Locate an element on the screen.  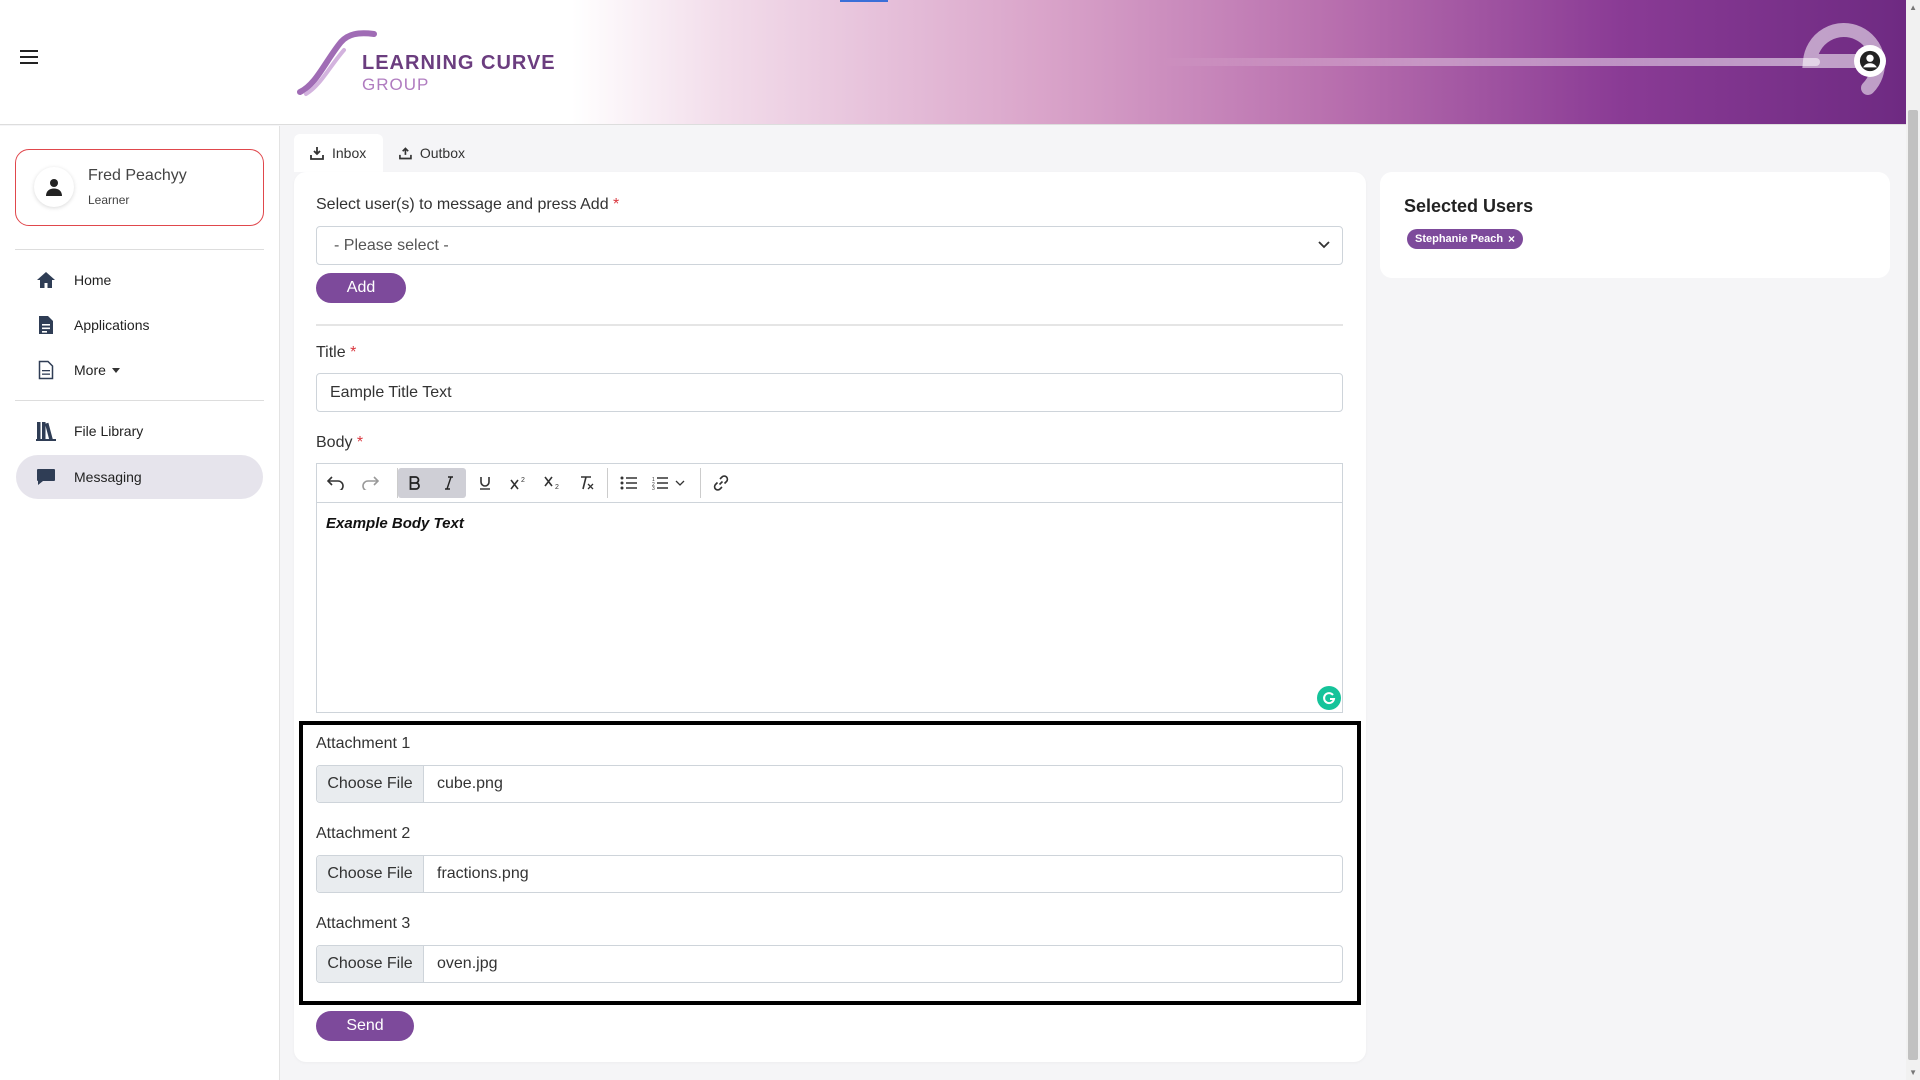
sidebar-item-label: More is located at coordinates (90, 370).